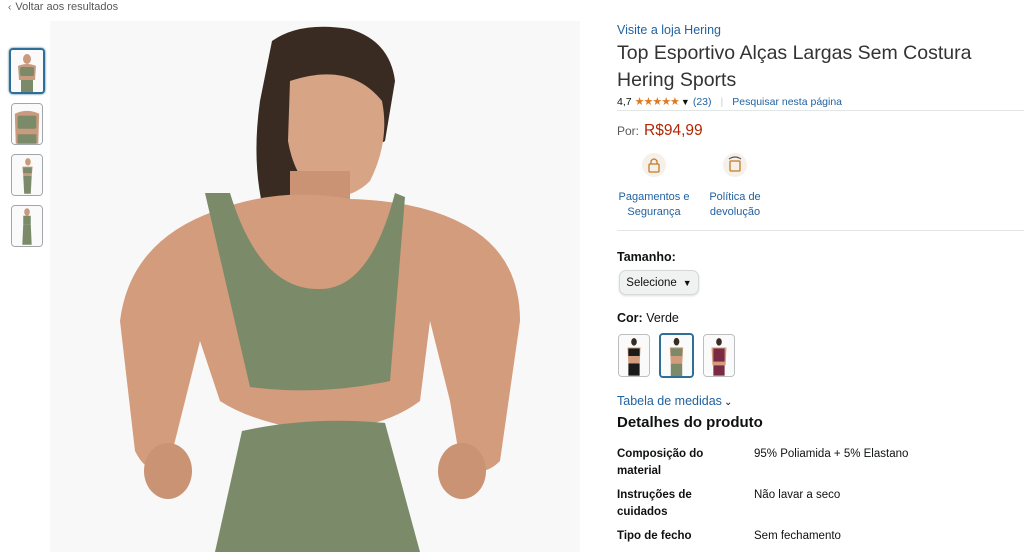 This screenshot has width=1024, height=552. Describe the element at coordinates (728, 402) in the screenshot. I see `chevron-down-icon: ⌄` at that location.